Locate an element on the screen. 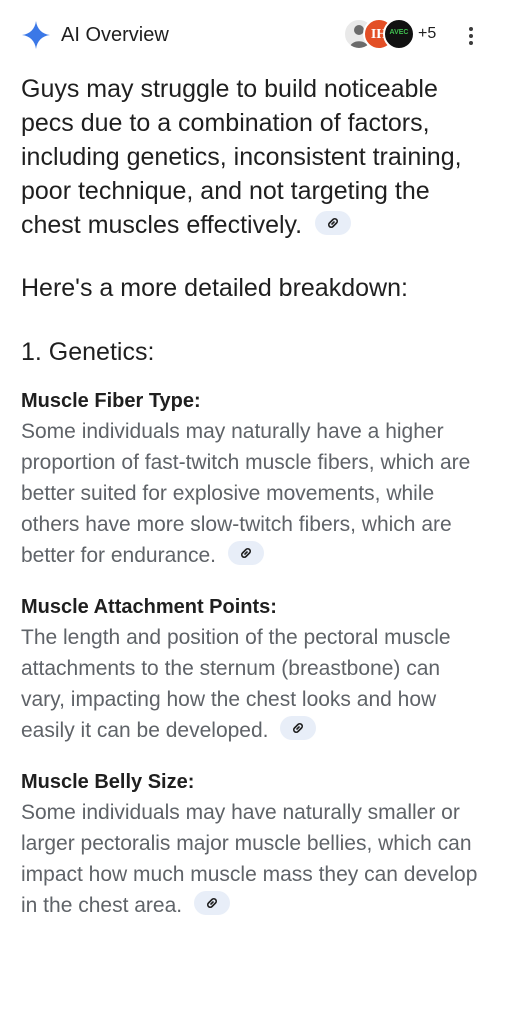  avatar-avec: AVEC is located at coordinates (399, 34).